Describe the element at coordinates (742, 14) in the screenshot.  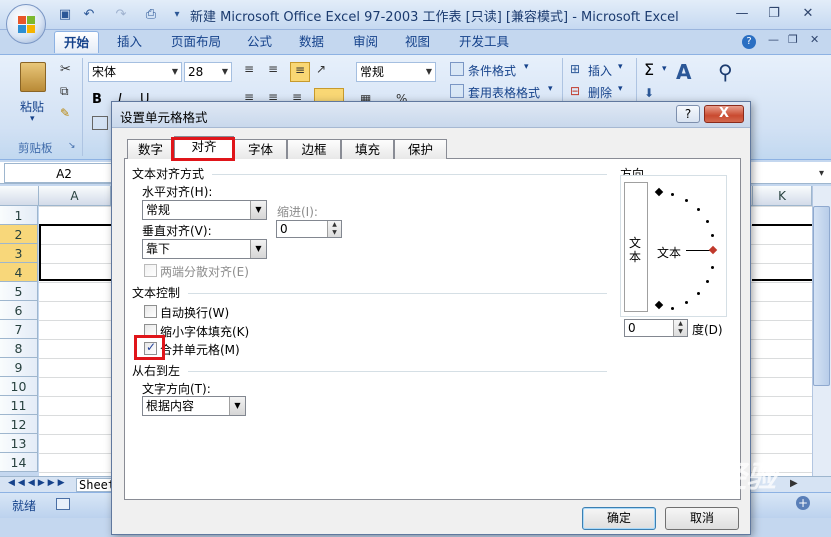
I see `minimize-button: —` at that location.